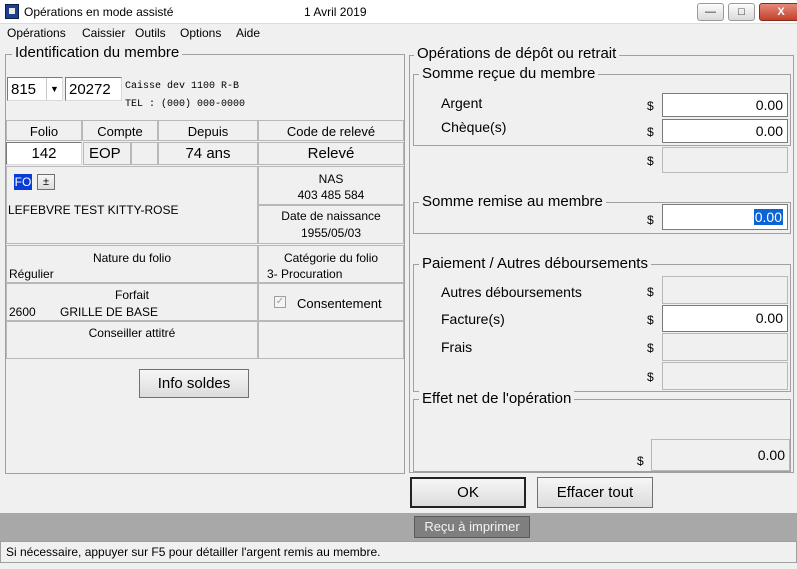 The height and width of the screenshot is (569, 797). What do you see at coordinates (457, 347) in the screenshot?
I see `frais-label: Frais` at bounding box center [457, 347].